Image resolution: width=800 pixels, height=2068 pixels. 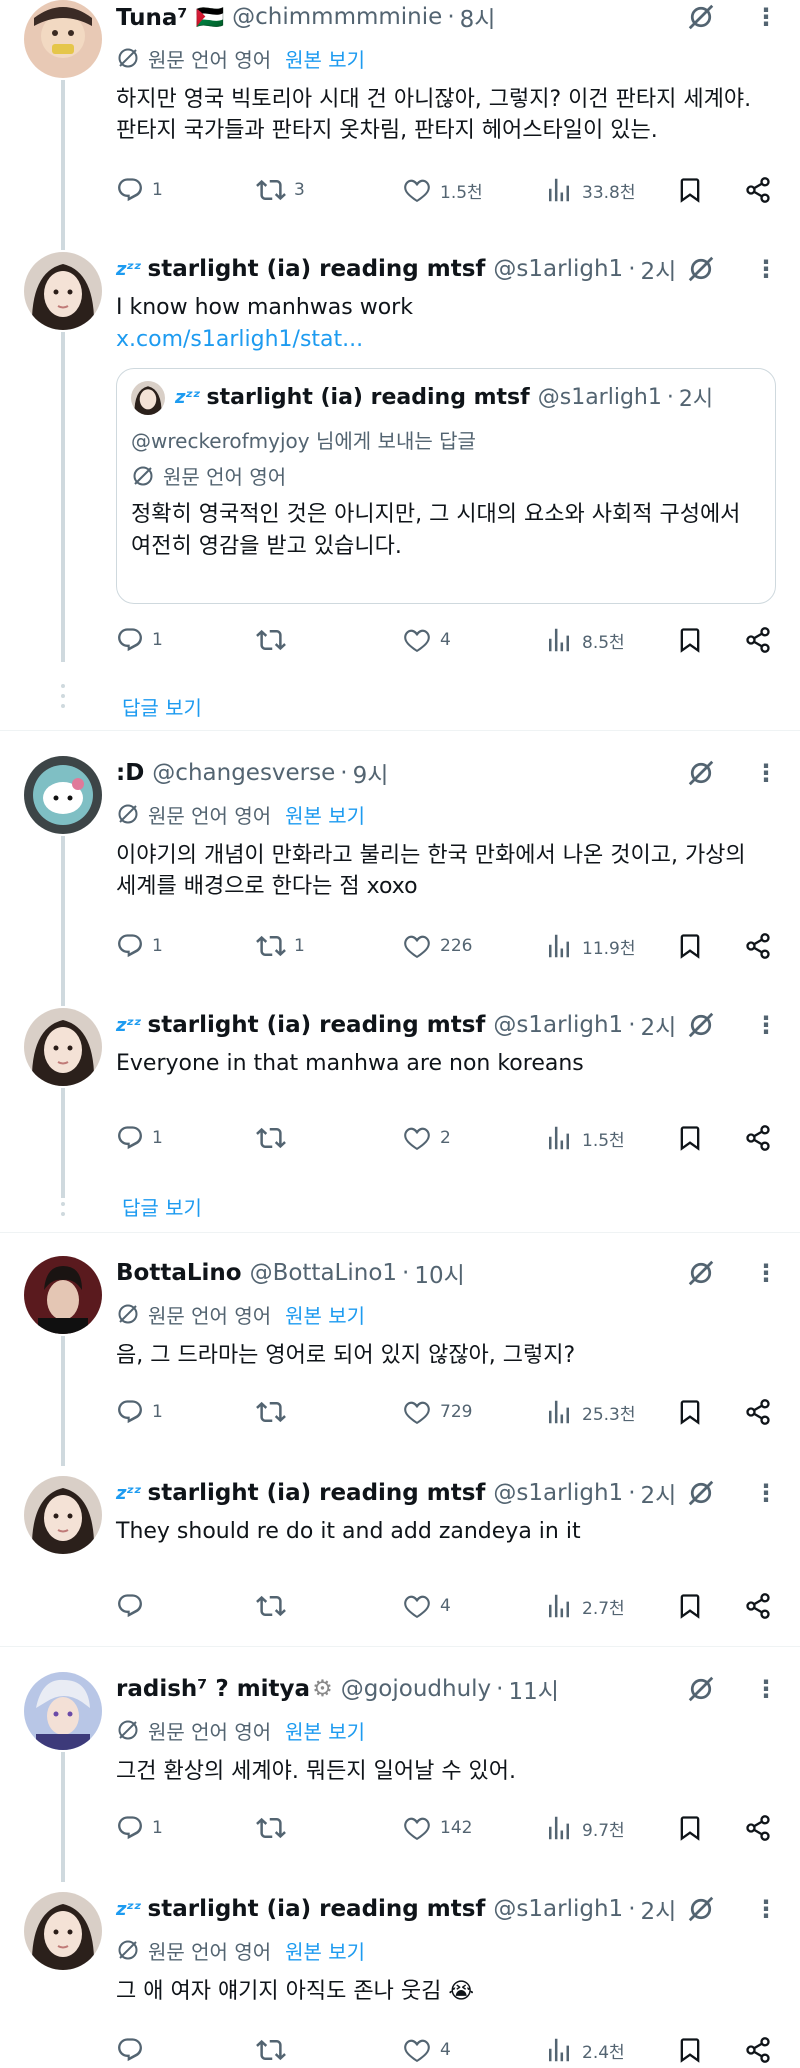 What do you see at coordinates (584, 640) in the screenshot?
I see `views-button: 8.5천` at bounding box center [584, 640].